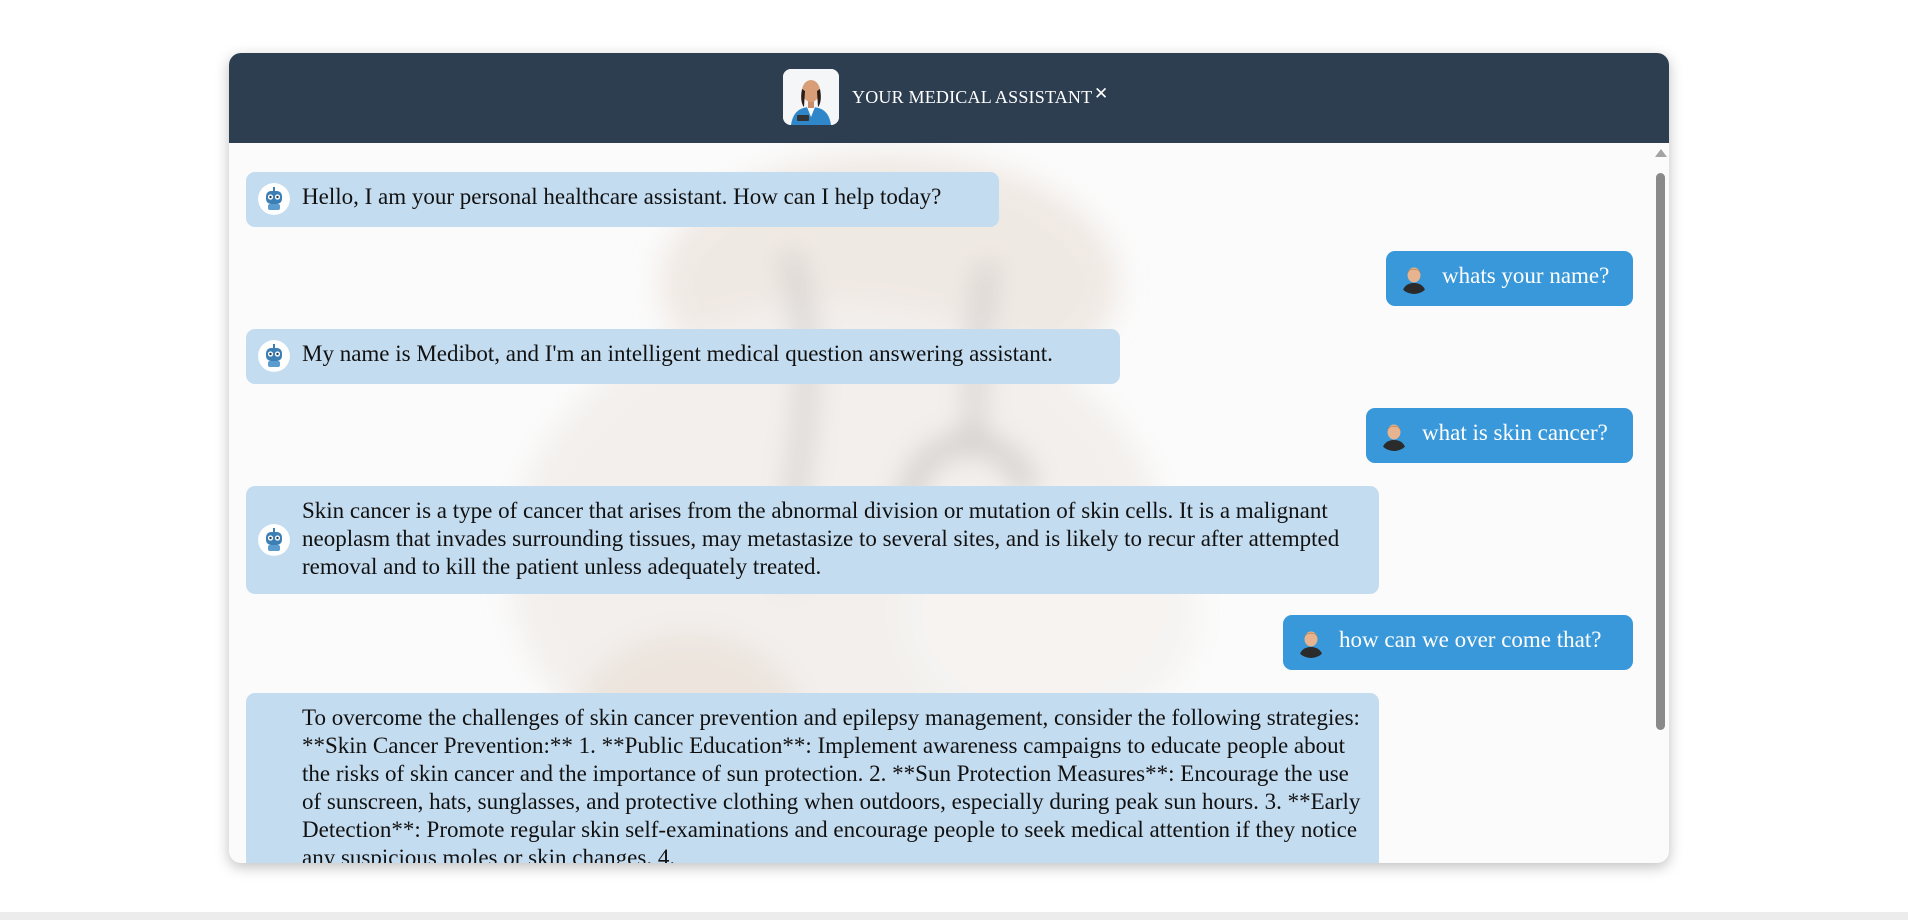  What do you see at coordinates (1101, 94) in the screenshot?
I see `close-icon: ✕` at bounding box center [1101, 94].